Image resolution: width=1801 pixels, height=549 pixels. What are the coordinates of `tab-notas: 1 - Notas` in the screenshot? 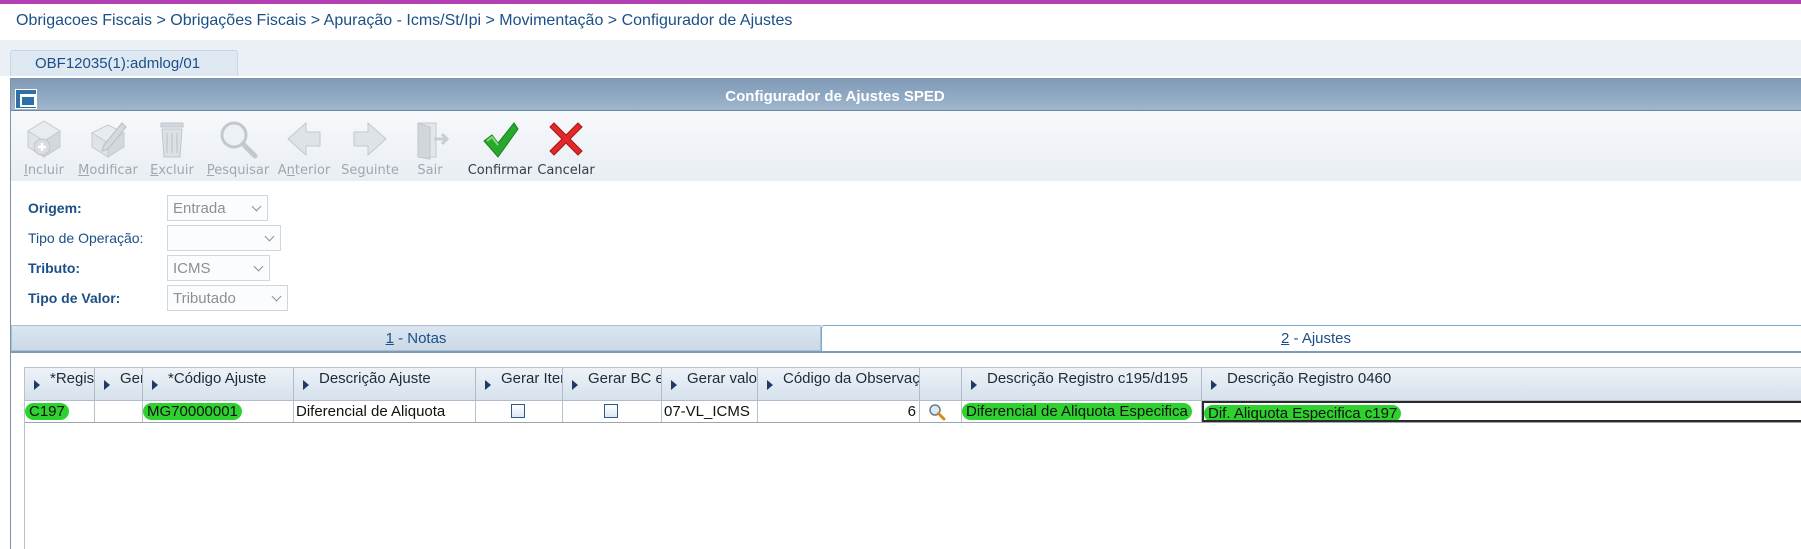 It's located at (416, 338).